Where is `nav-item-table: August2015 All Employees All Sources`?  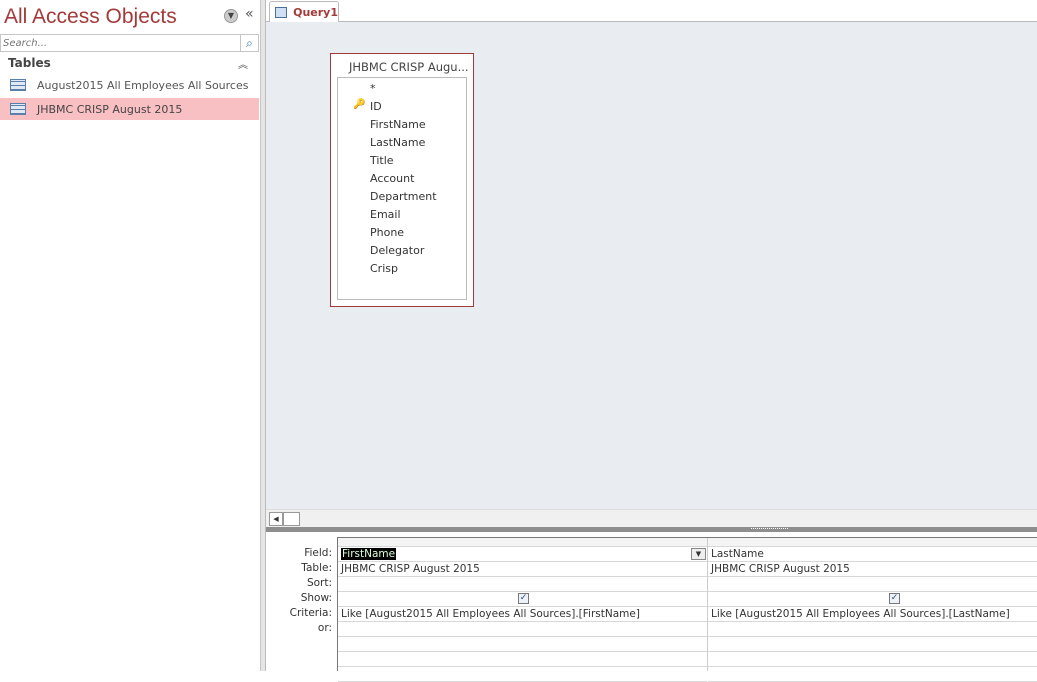 nav-item-table: August2015 All Employees All Sources is located at coordinates (129, 85).